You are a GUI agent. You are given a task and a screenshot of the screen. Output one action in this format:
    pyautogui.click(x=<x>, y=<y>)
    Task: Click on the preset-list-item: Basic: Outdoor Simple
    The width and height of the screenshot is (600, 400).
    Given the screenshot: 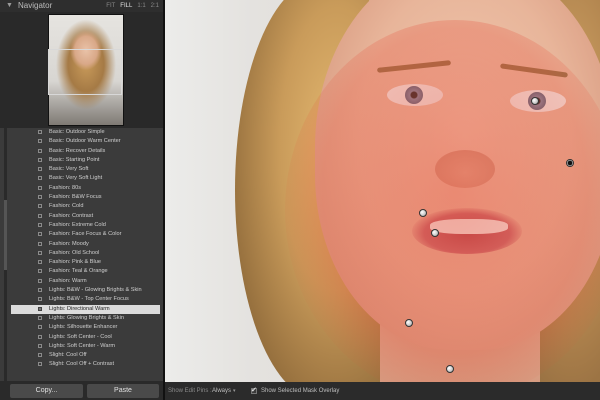 What is the action you would take?
    pyautogui.click(x=85, y=132)
    